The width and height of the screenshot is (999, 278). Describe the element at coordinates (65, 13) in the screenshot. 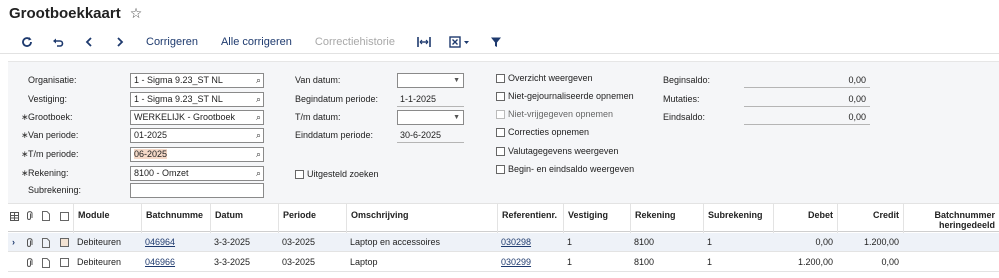

I see `page-title: Grootboekkaart` at that location.